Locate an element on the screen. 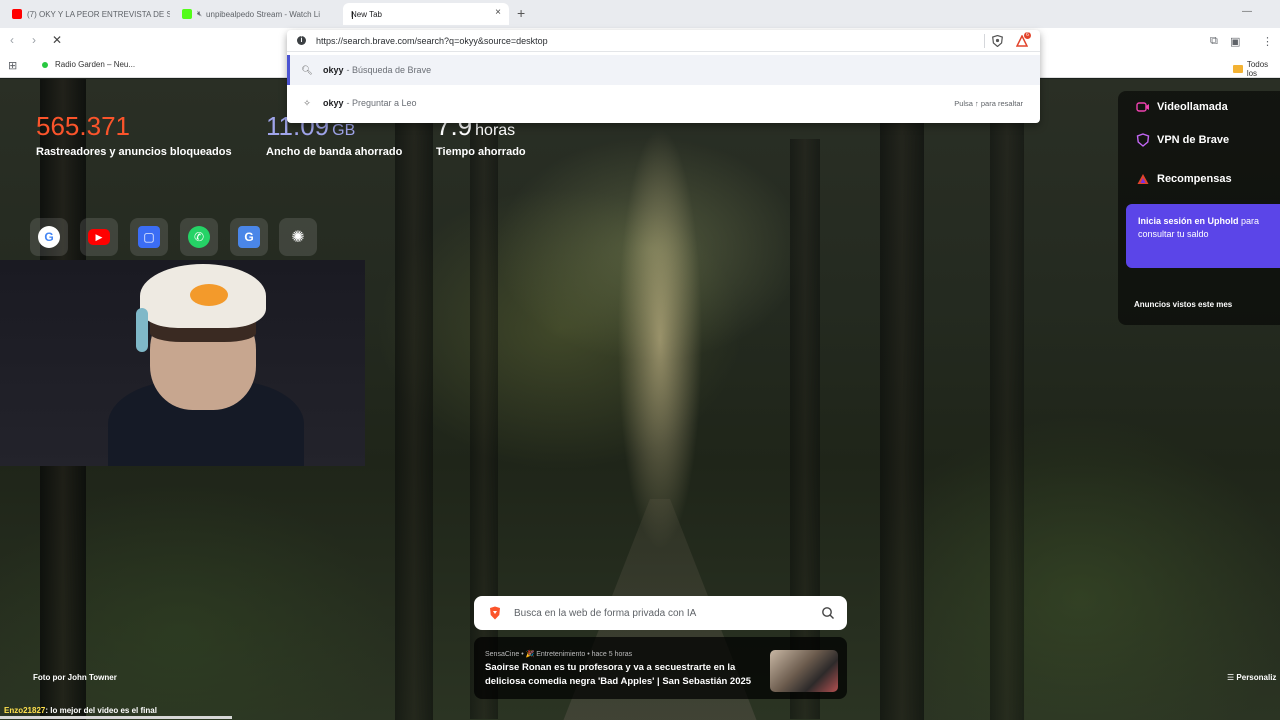 The height and width of the screenshot is (720, 1280). vpn-shield-icon is located at coordinates (1143, 140).